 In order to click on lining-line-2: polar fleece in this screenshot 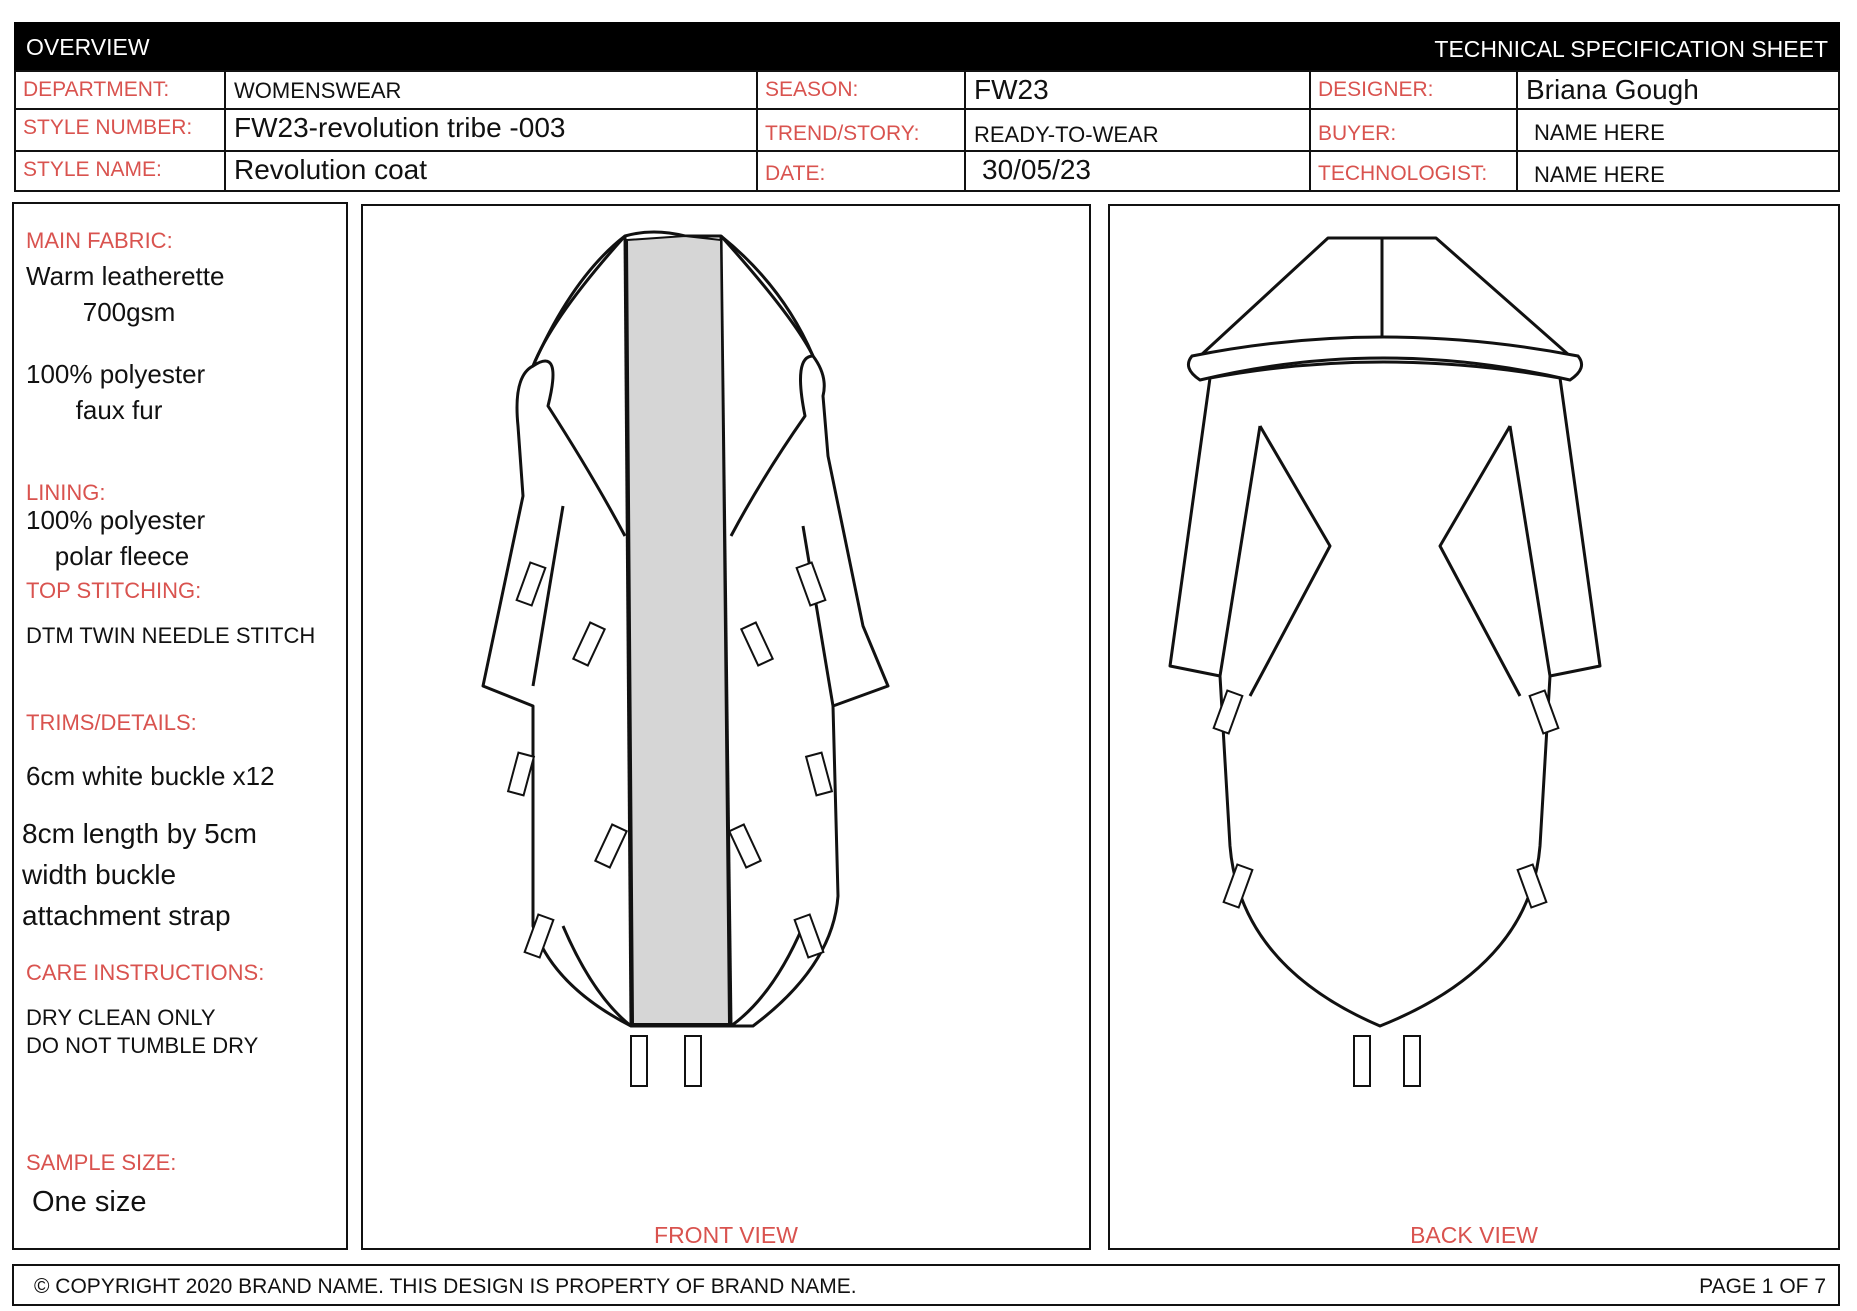, I will do `click(122, 556)`.